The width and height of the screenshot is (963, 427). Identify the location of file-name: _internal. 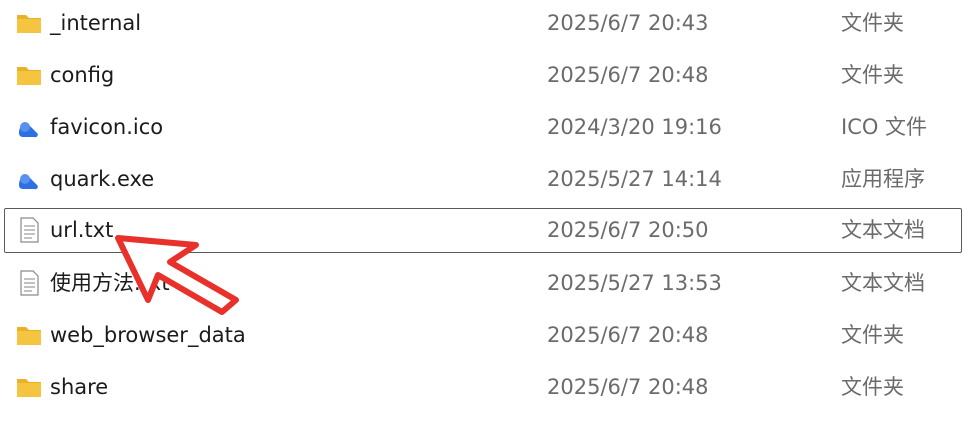
(96, 23).